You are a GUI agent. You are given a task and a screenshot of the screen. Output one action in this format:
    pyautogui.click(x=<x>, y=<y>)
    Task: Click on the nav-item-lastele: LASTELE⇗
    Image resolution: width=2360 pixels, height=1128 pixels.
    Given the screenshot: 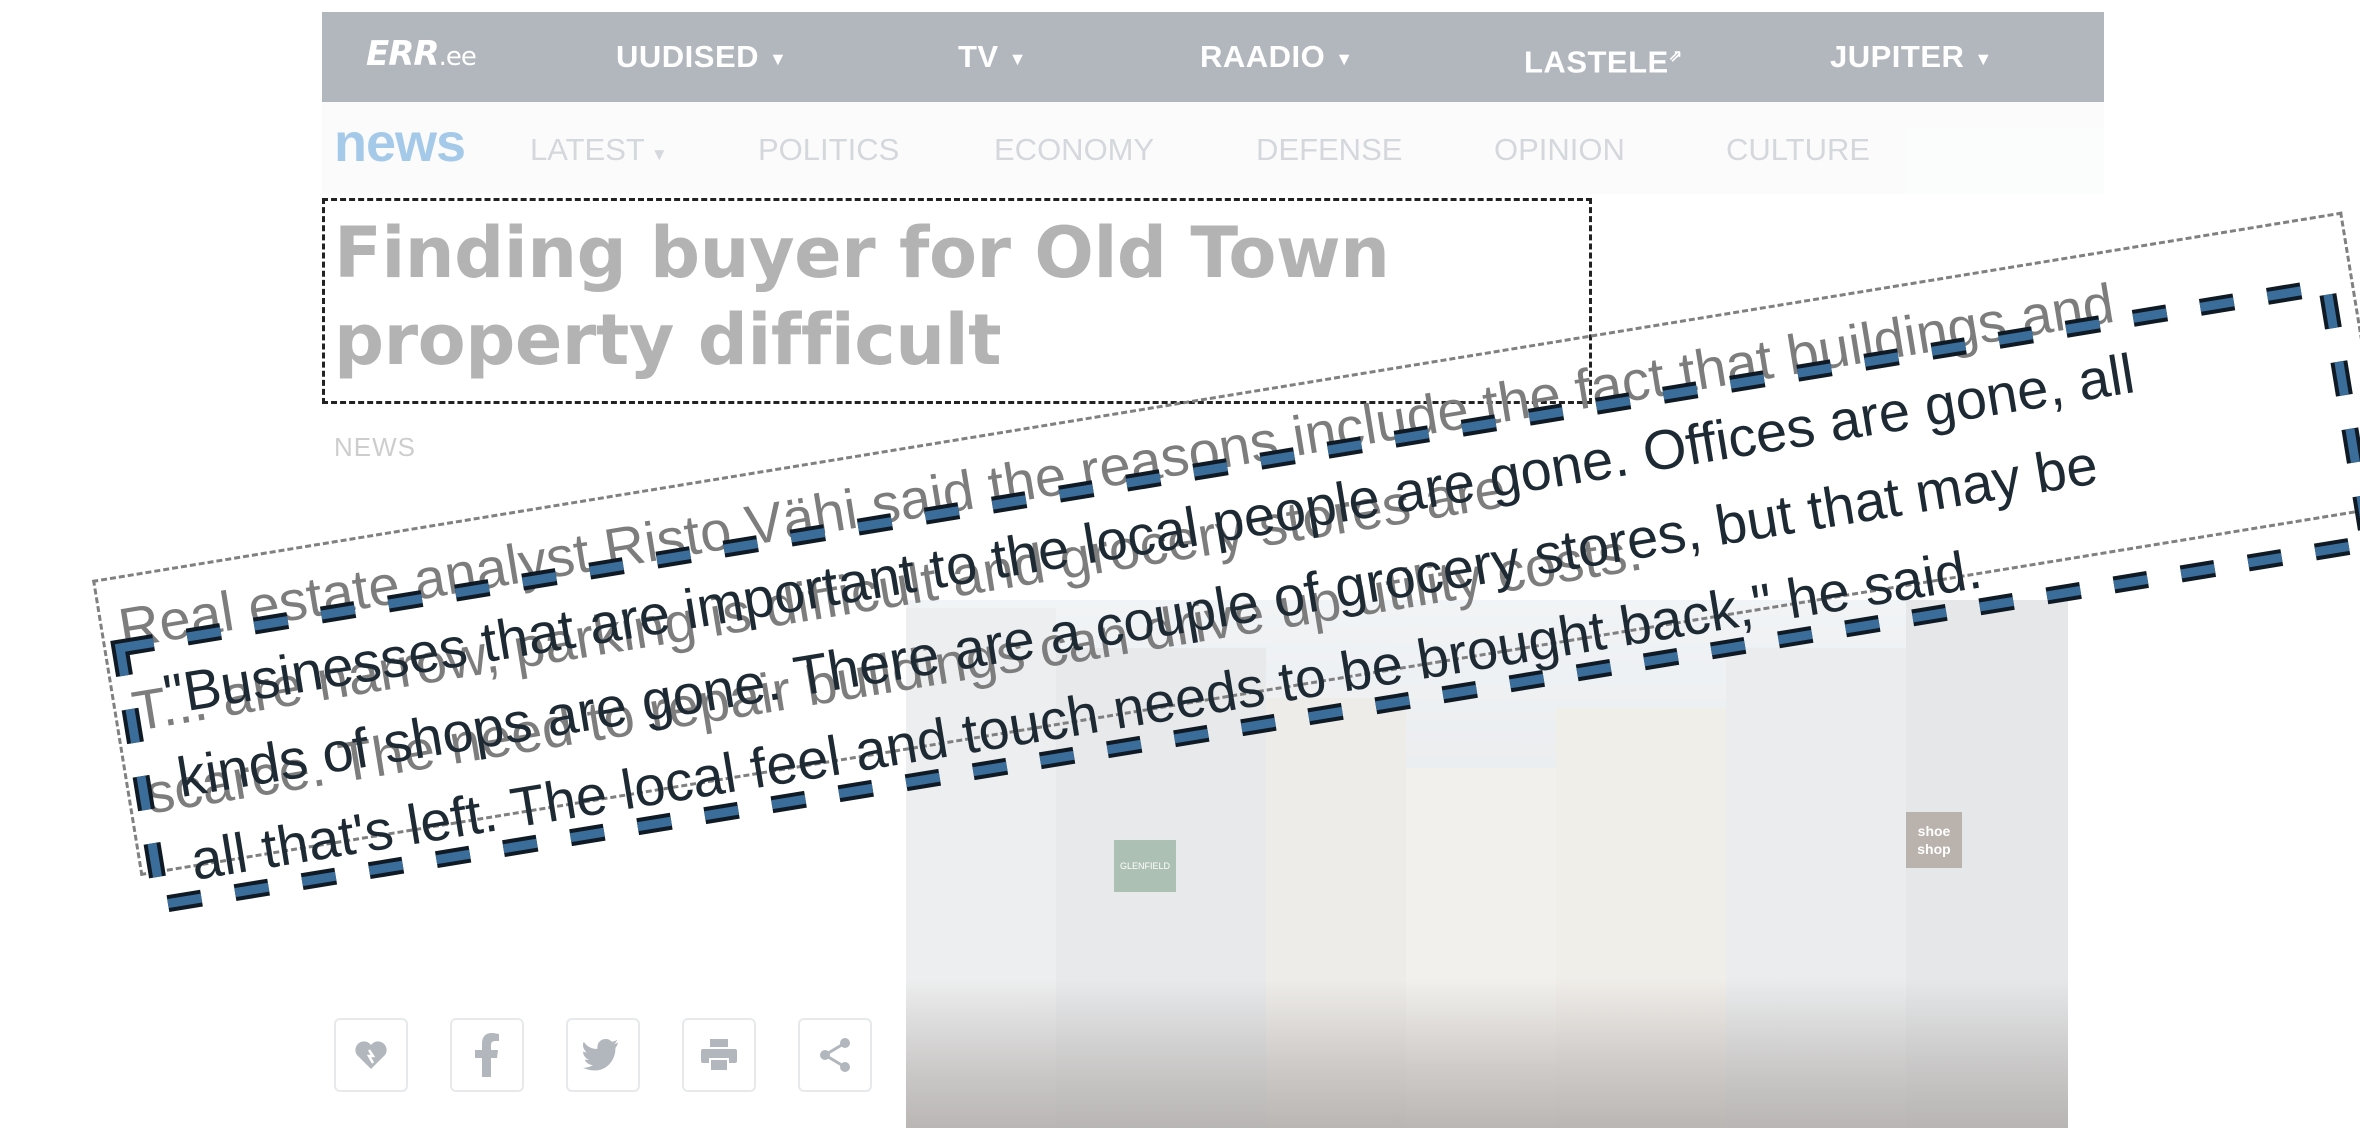 What is the action you would take?
    pyautogui.click(x=1603, y=57)
    